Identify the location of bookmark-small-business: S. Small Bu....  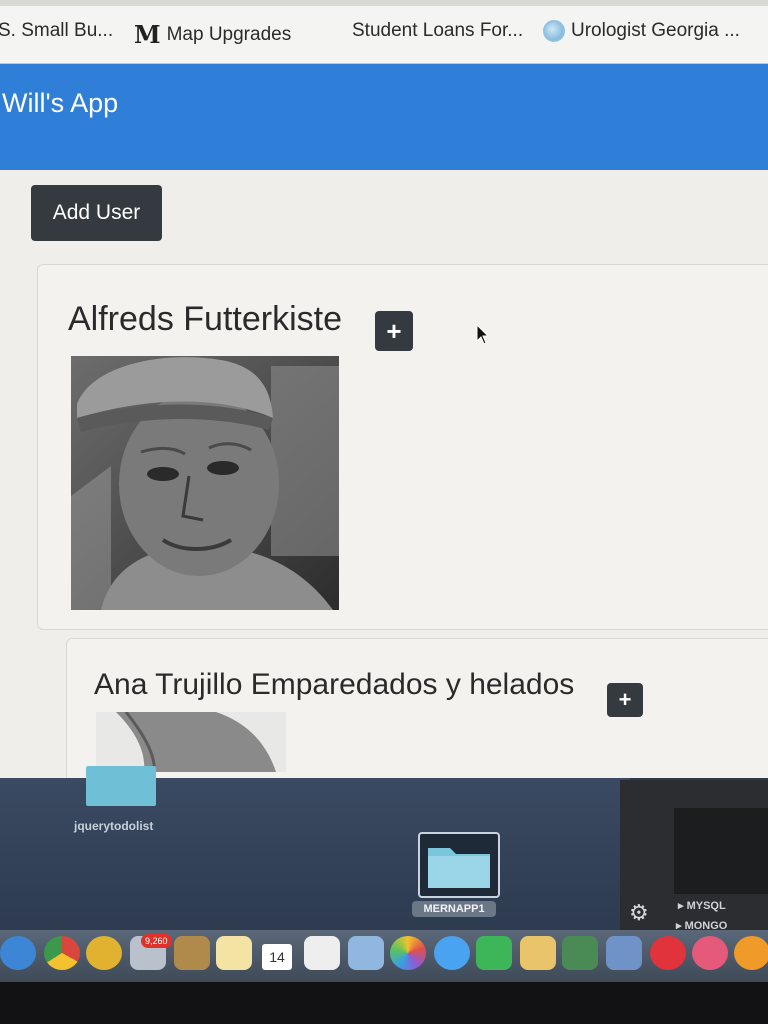
(56, 31).